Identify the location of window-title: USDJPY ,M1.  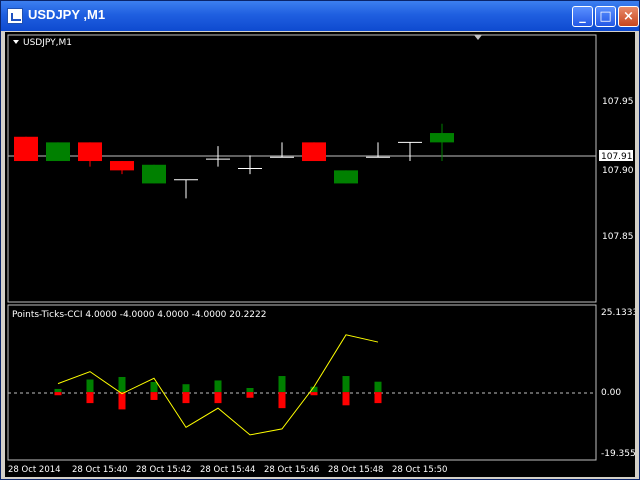
(67, 14).